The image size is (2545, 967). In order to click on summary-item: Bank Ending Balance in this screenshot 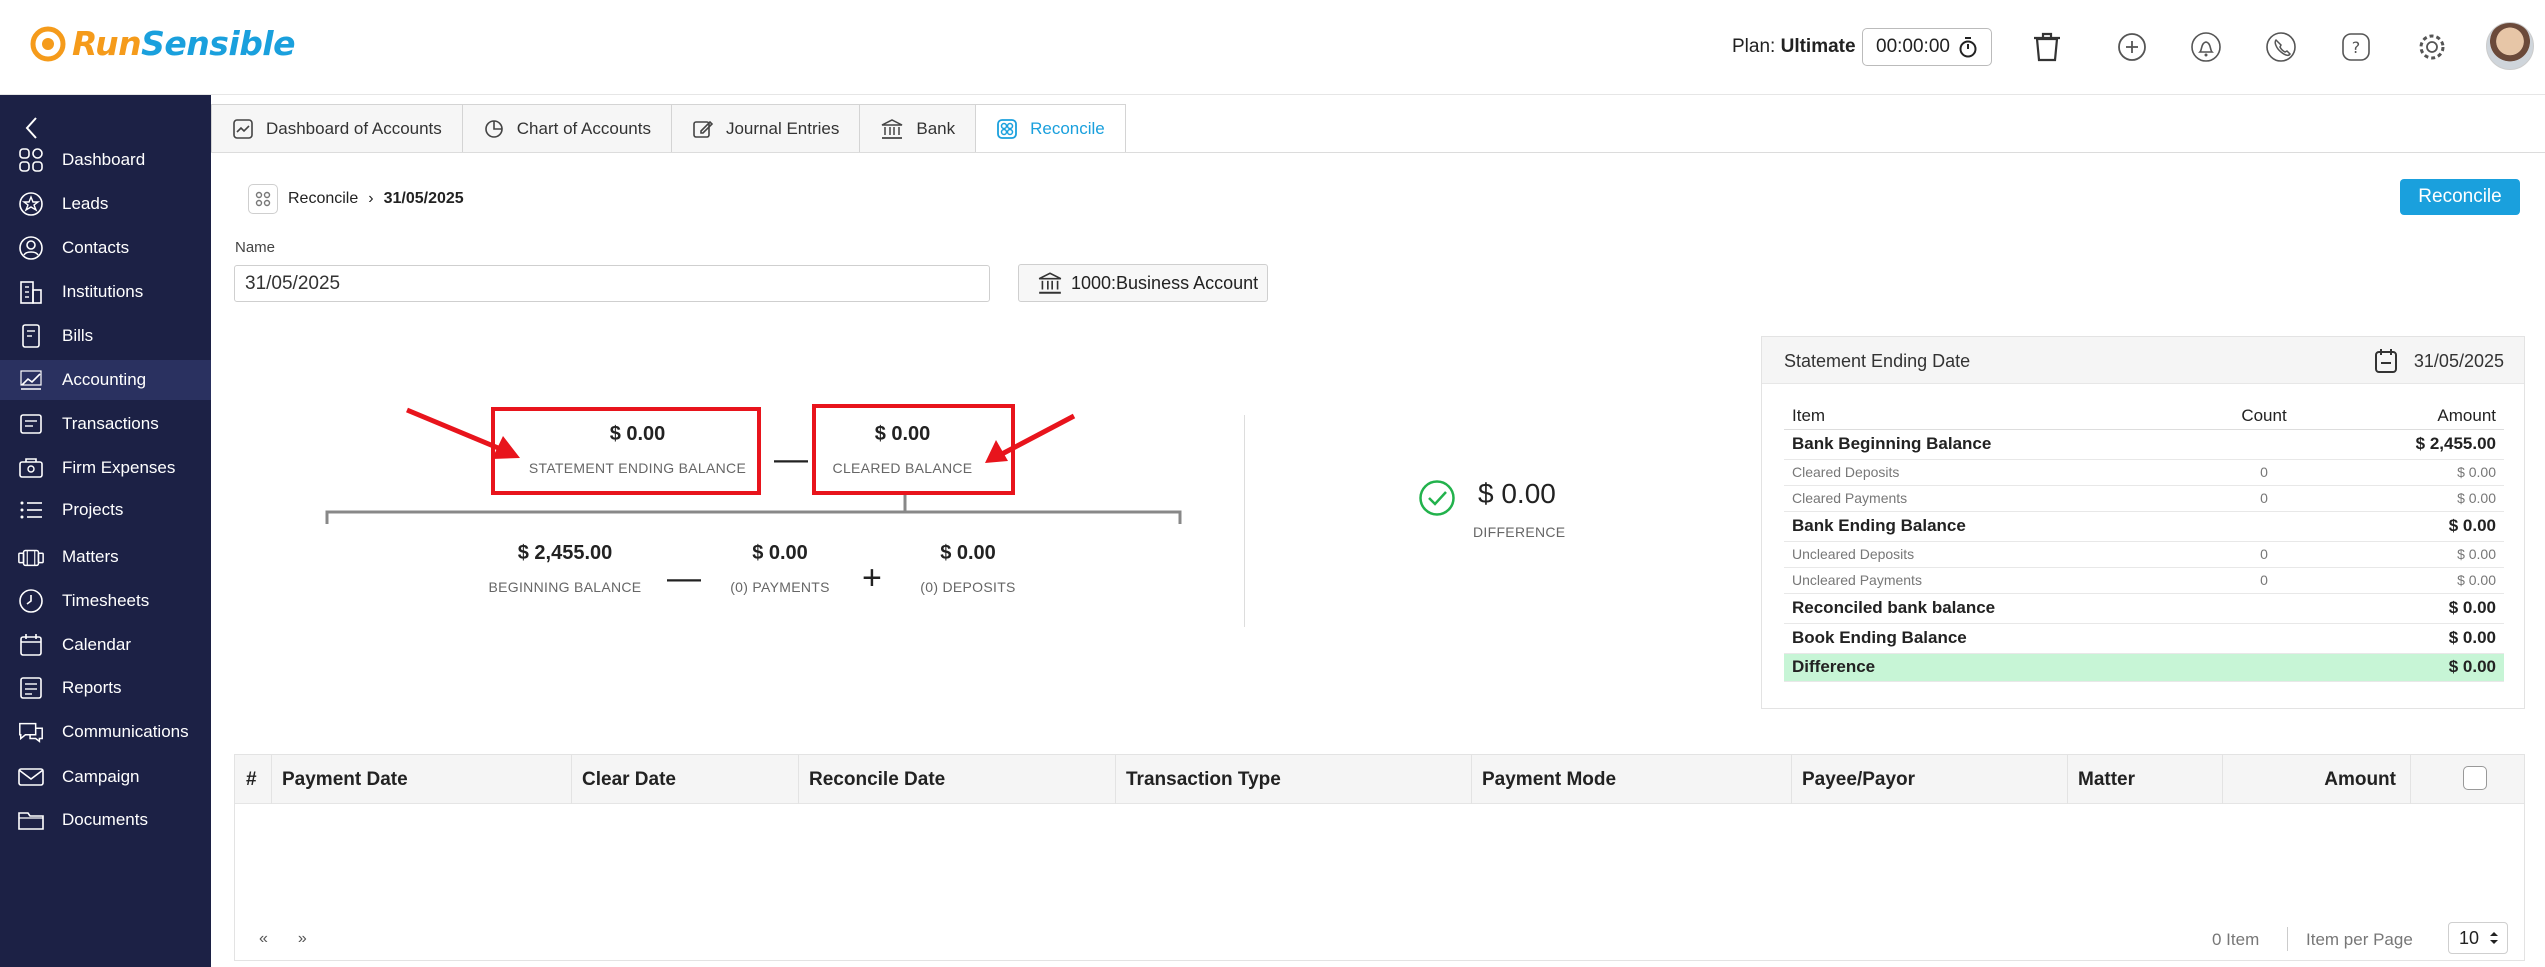, I will do `click(1994, 526)`.